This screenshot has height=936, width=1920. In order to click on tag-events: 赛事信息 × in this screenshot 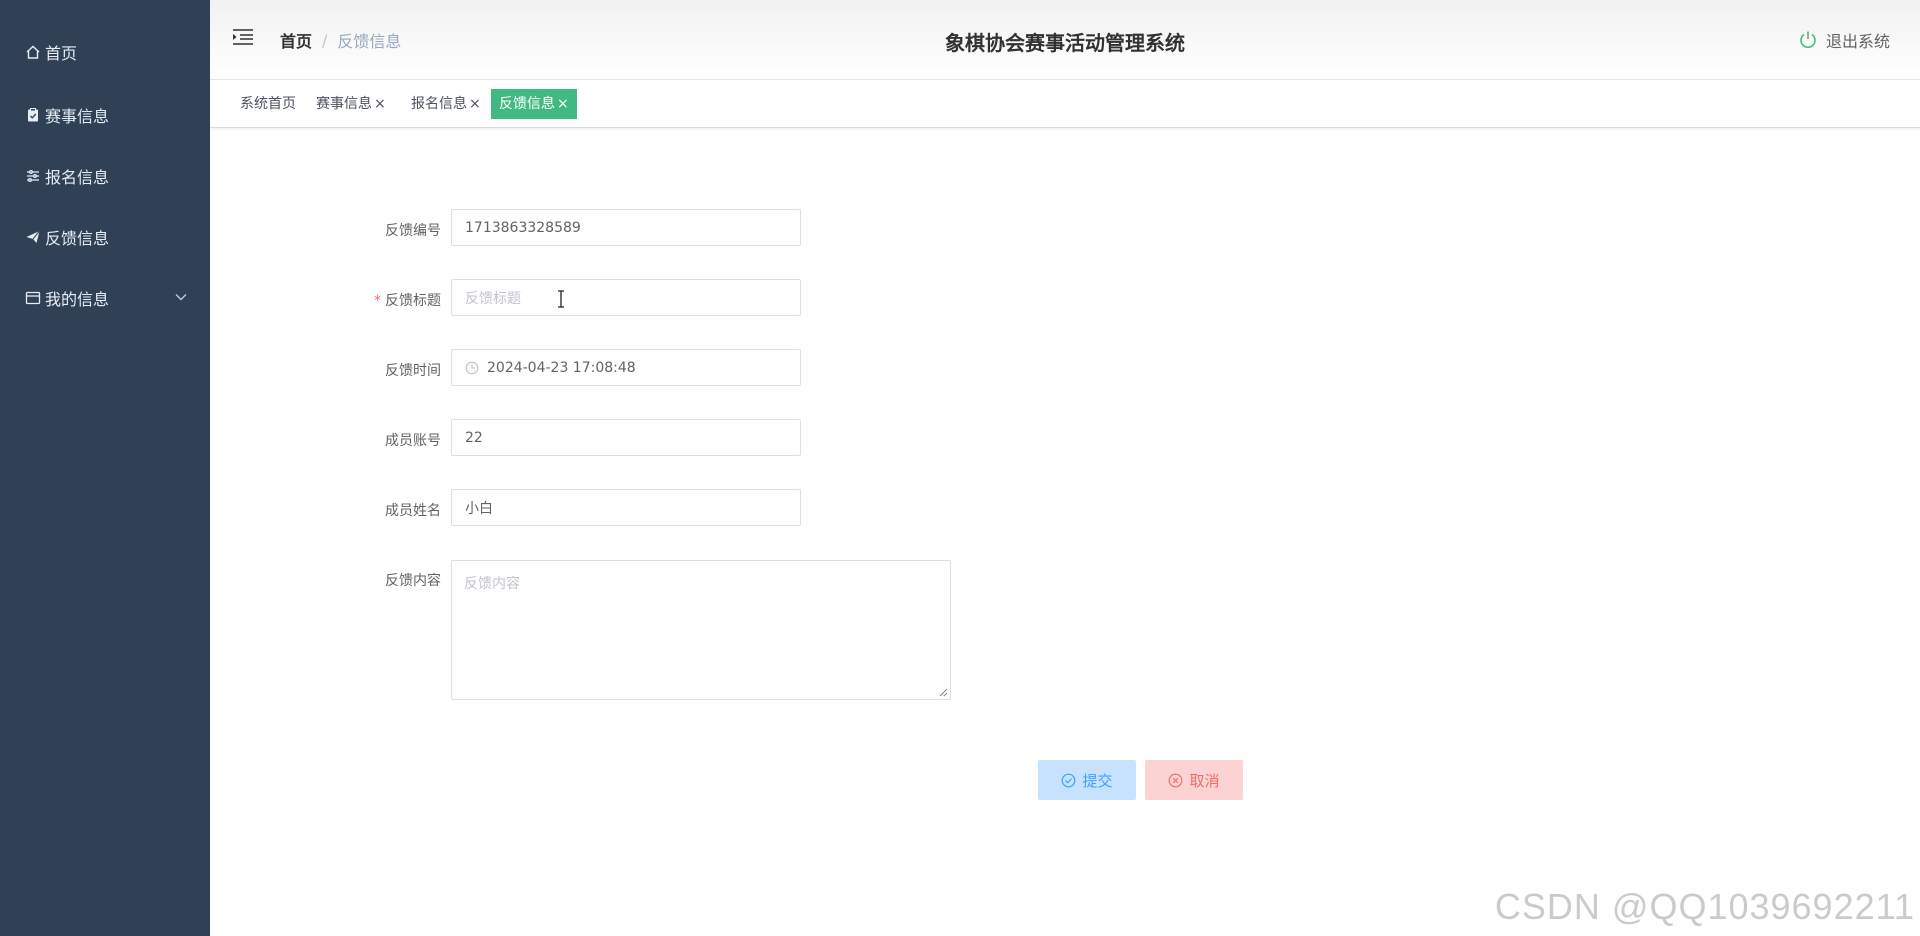, I will do `click(349, 104)`.